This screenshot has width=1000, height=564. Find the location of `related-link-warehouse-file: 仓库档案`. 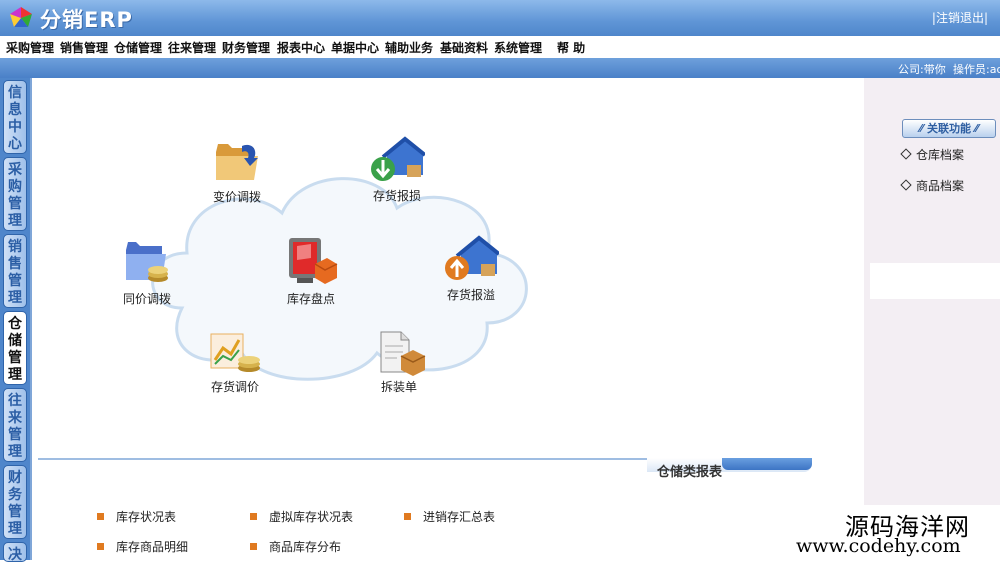

related-link-warehouse-file: 仓库档案 is located at coordinates (932, 154).